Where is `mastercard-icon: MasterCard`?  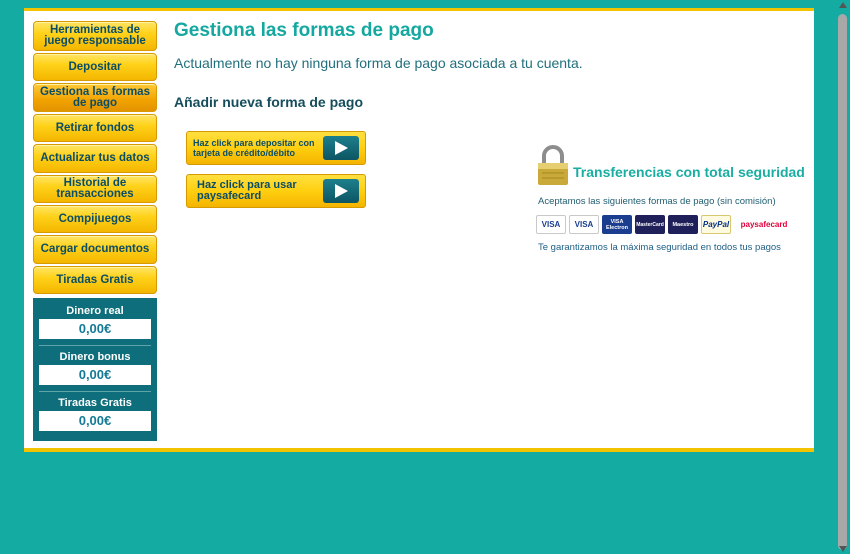
mastercard-icon: MasterCard is located at coordinates (650, 224).